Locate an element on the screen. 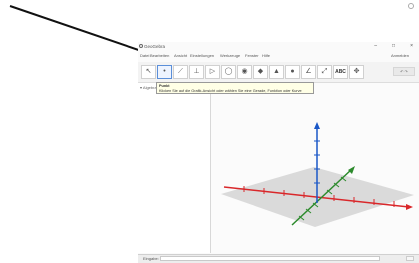 This screenshot has height=263, width=419. line-tool-icon: ⟋ is located at coordinates (180, 71).